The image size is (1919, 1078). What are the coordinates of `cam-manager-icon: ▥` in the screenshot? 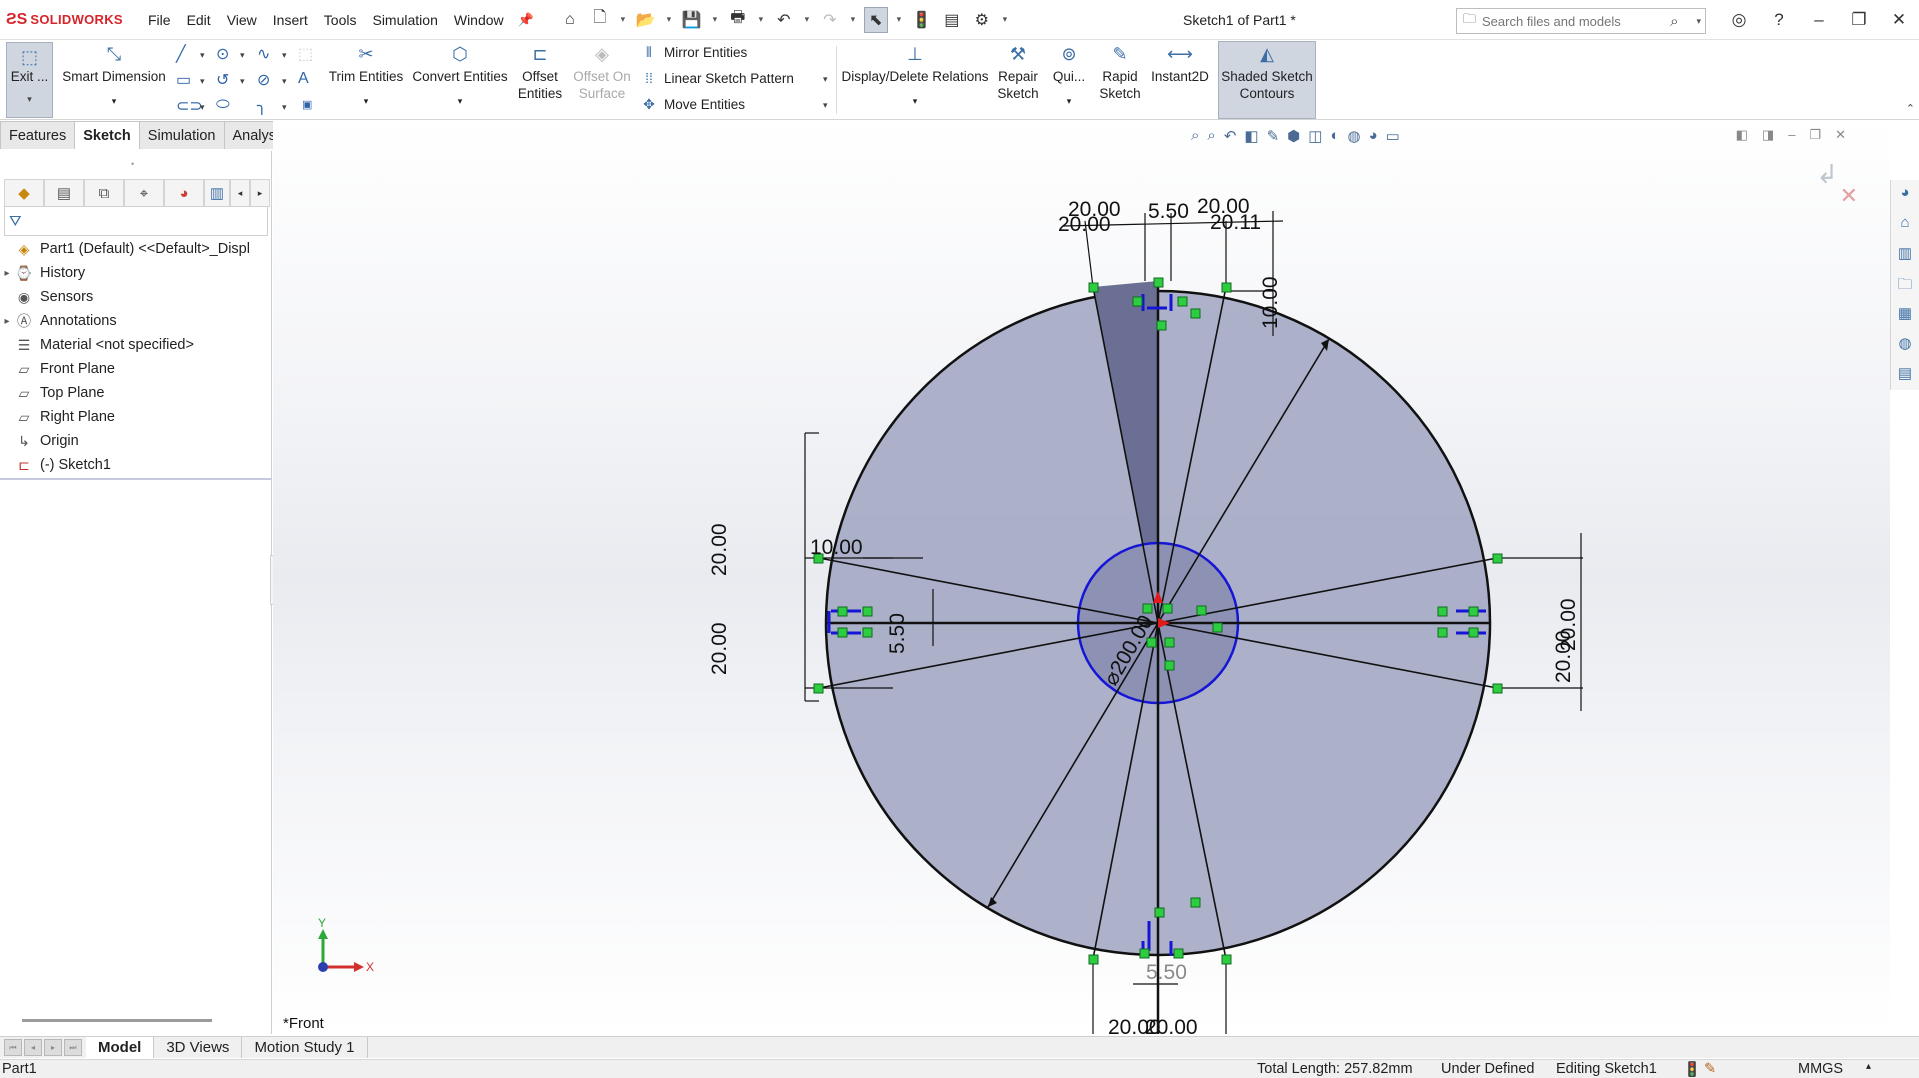 It's located at (217, 193).